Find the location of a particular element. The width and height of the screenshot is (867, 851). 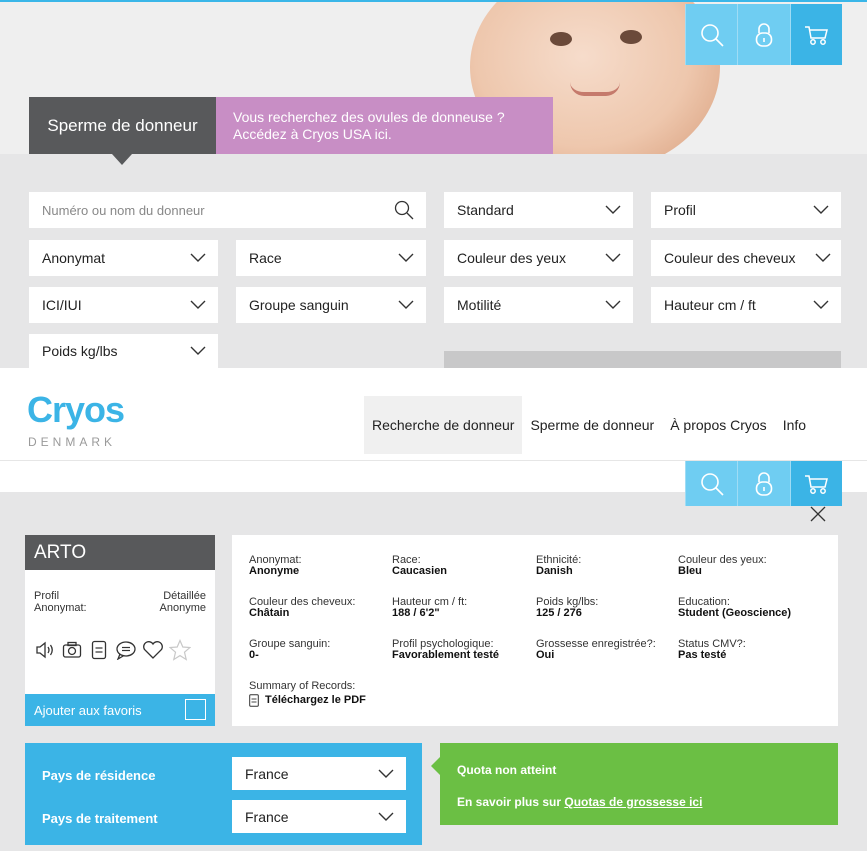

standard-label: Standard is located at coordinates (485, 210).